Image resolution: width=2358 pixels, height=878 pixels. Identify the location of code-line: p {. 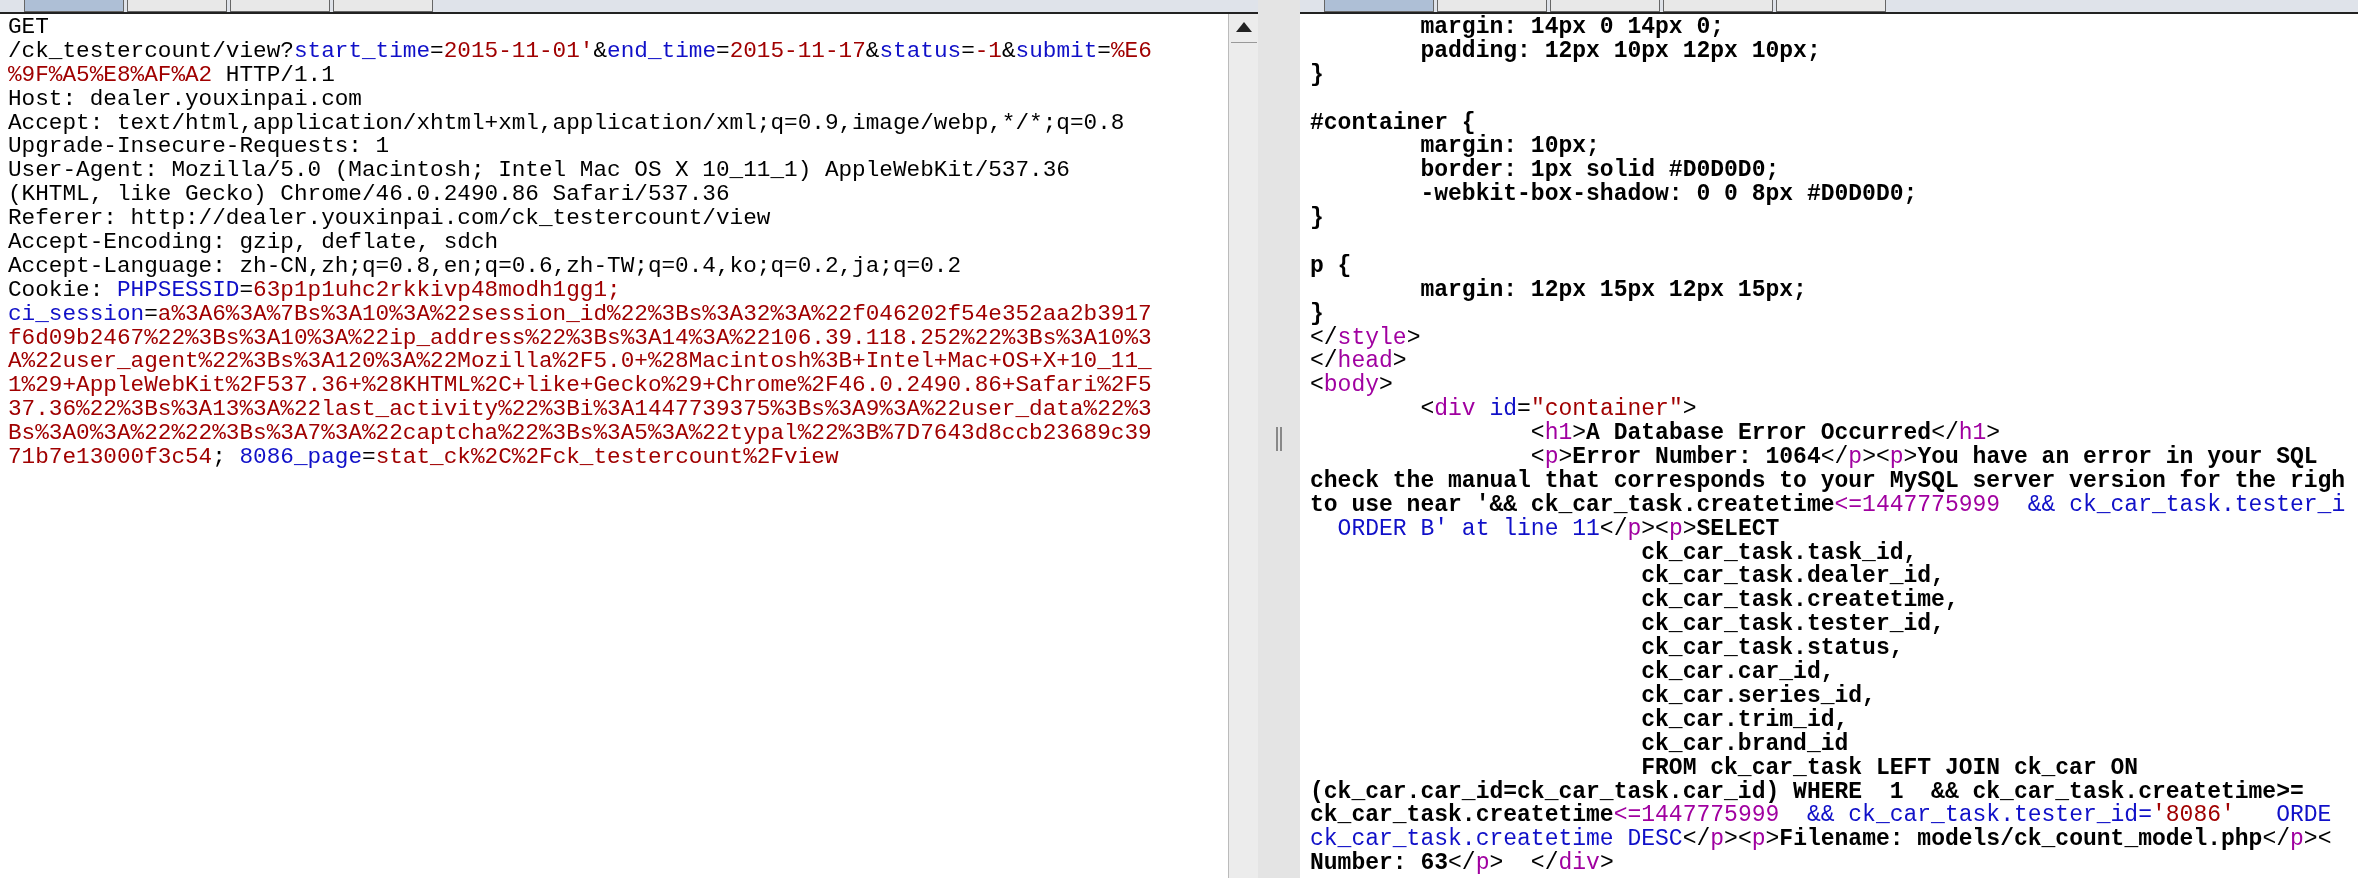
(1331, 265).